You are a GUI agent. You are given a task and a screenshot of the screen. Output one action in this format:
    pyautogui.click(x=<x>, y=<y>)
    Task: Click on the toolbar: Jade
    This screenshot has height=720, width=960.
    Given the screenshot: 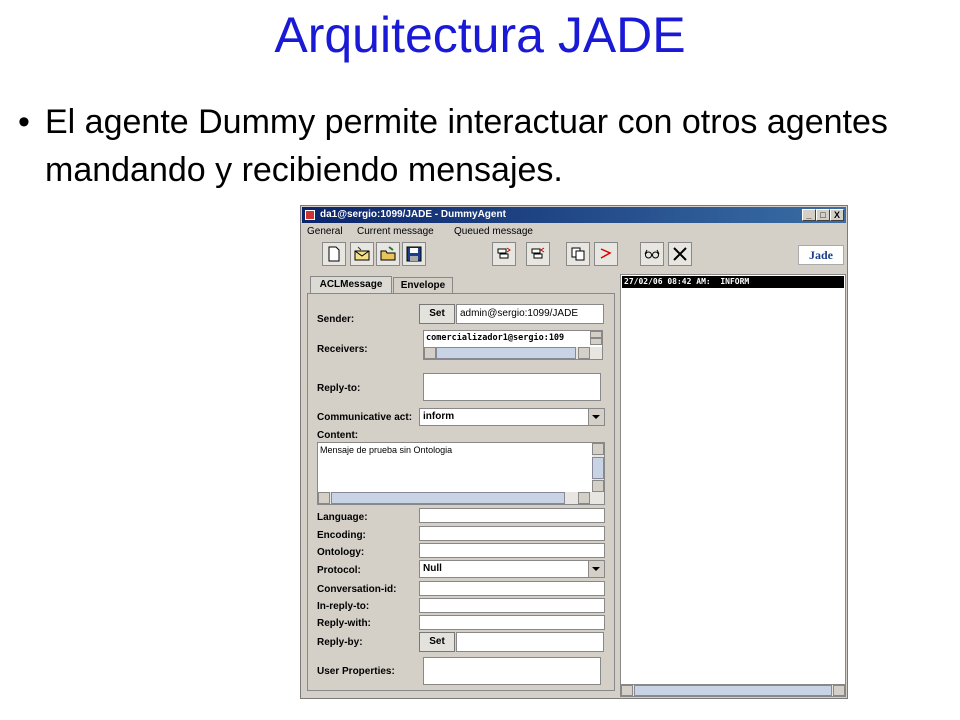 What is the action you would take?
    pyautogui.click(x=574, y=256)
    